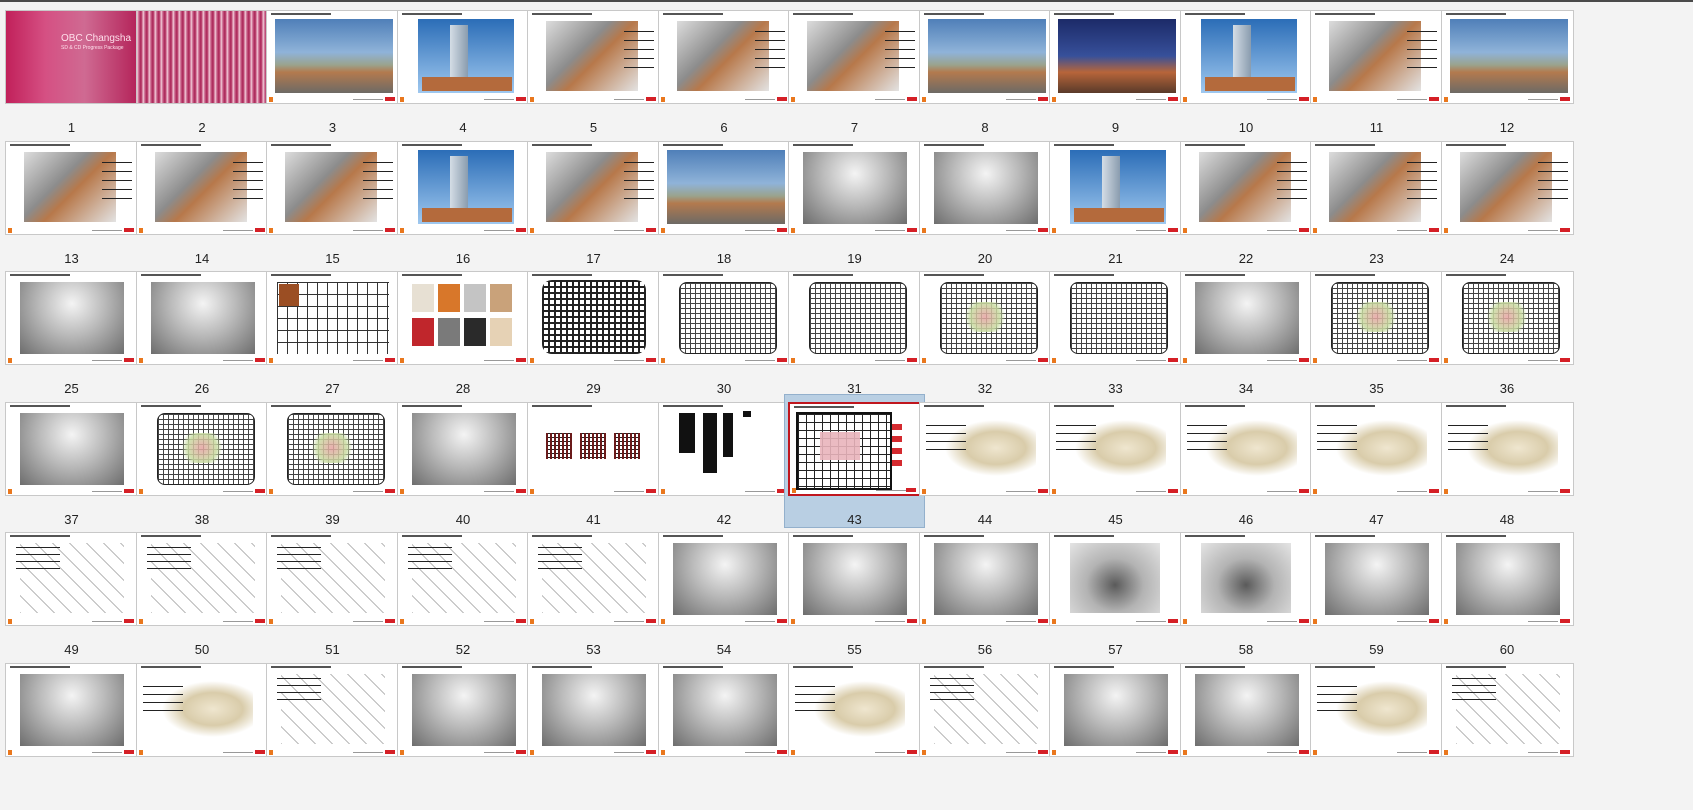  What do you see at coordinates (593, 592) in the screenshot?
I see `slide-cell: 53` at bounding box center [593, 592].